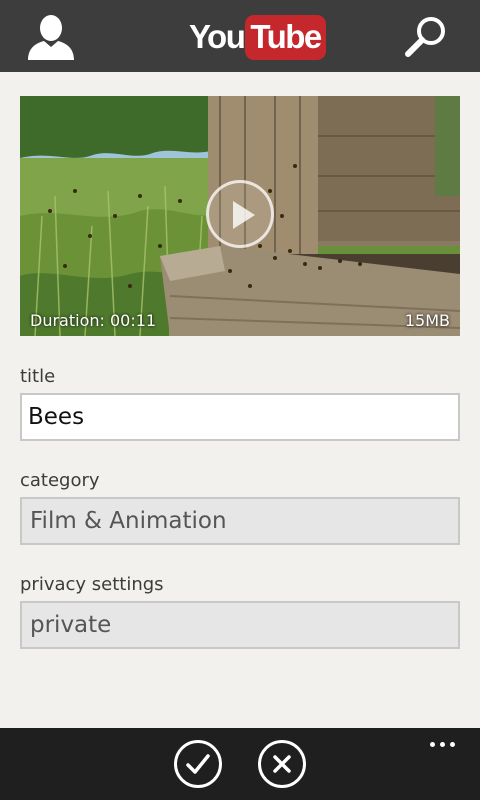 Image resolution: width=480 pixels, height=800 pixels. I want to click on logo-tube-text: Tube, so click(285, 37).